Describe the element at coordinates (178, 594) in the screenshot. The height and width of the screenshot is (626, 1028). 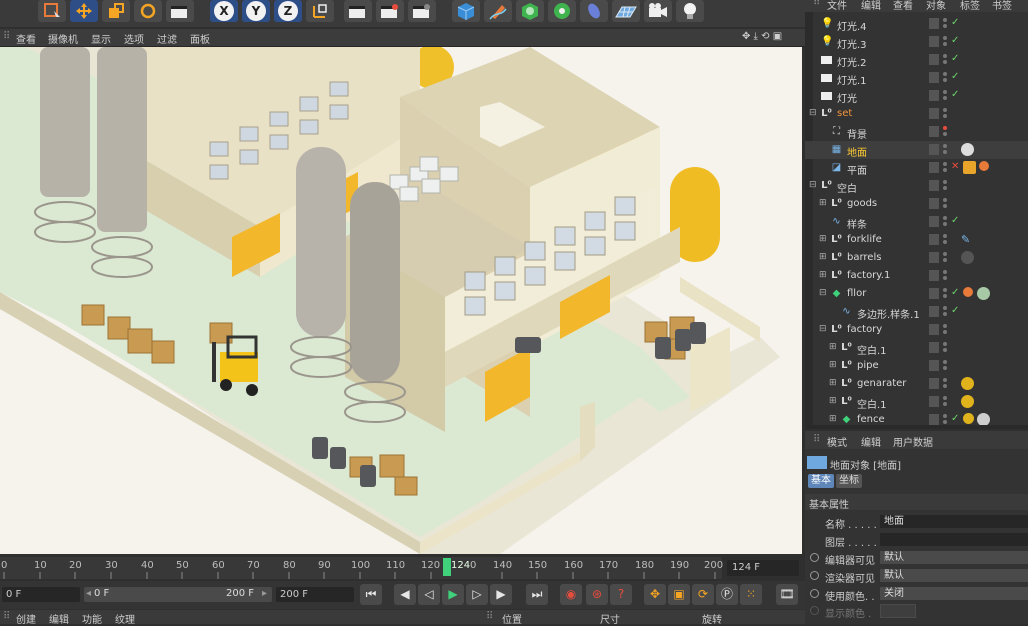
I see `range-slider: ◂ 0 F 200 F ▸` at that location.